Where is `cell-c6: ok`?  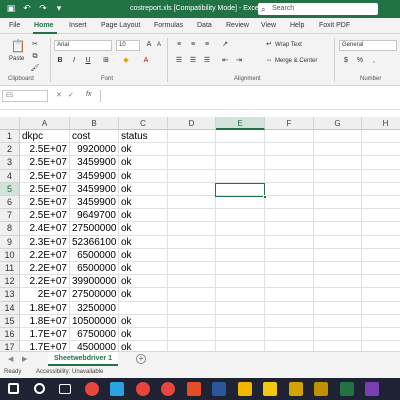
cell-c6: ok is located at coordinates (143, 203).